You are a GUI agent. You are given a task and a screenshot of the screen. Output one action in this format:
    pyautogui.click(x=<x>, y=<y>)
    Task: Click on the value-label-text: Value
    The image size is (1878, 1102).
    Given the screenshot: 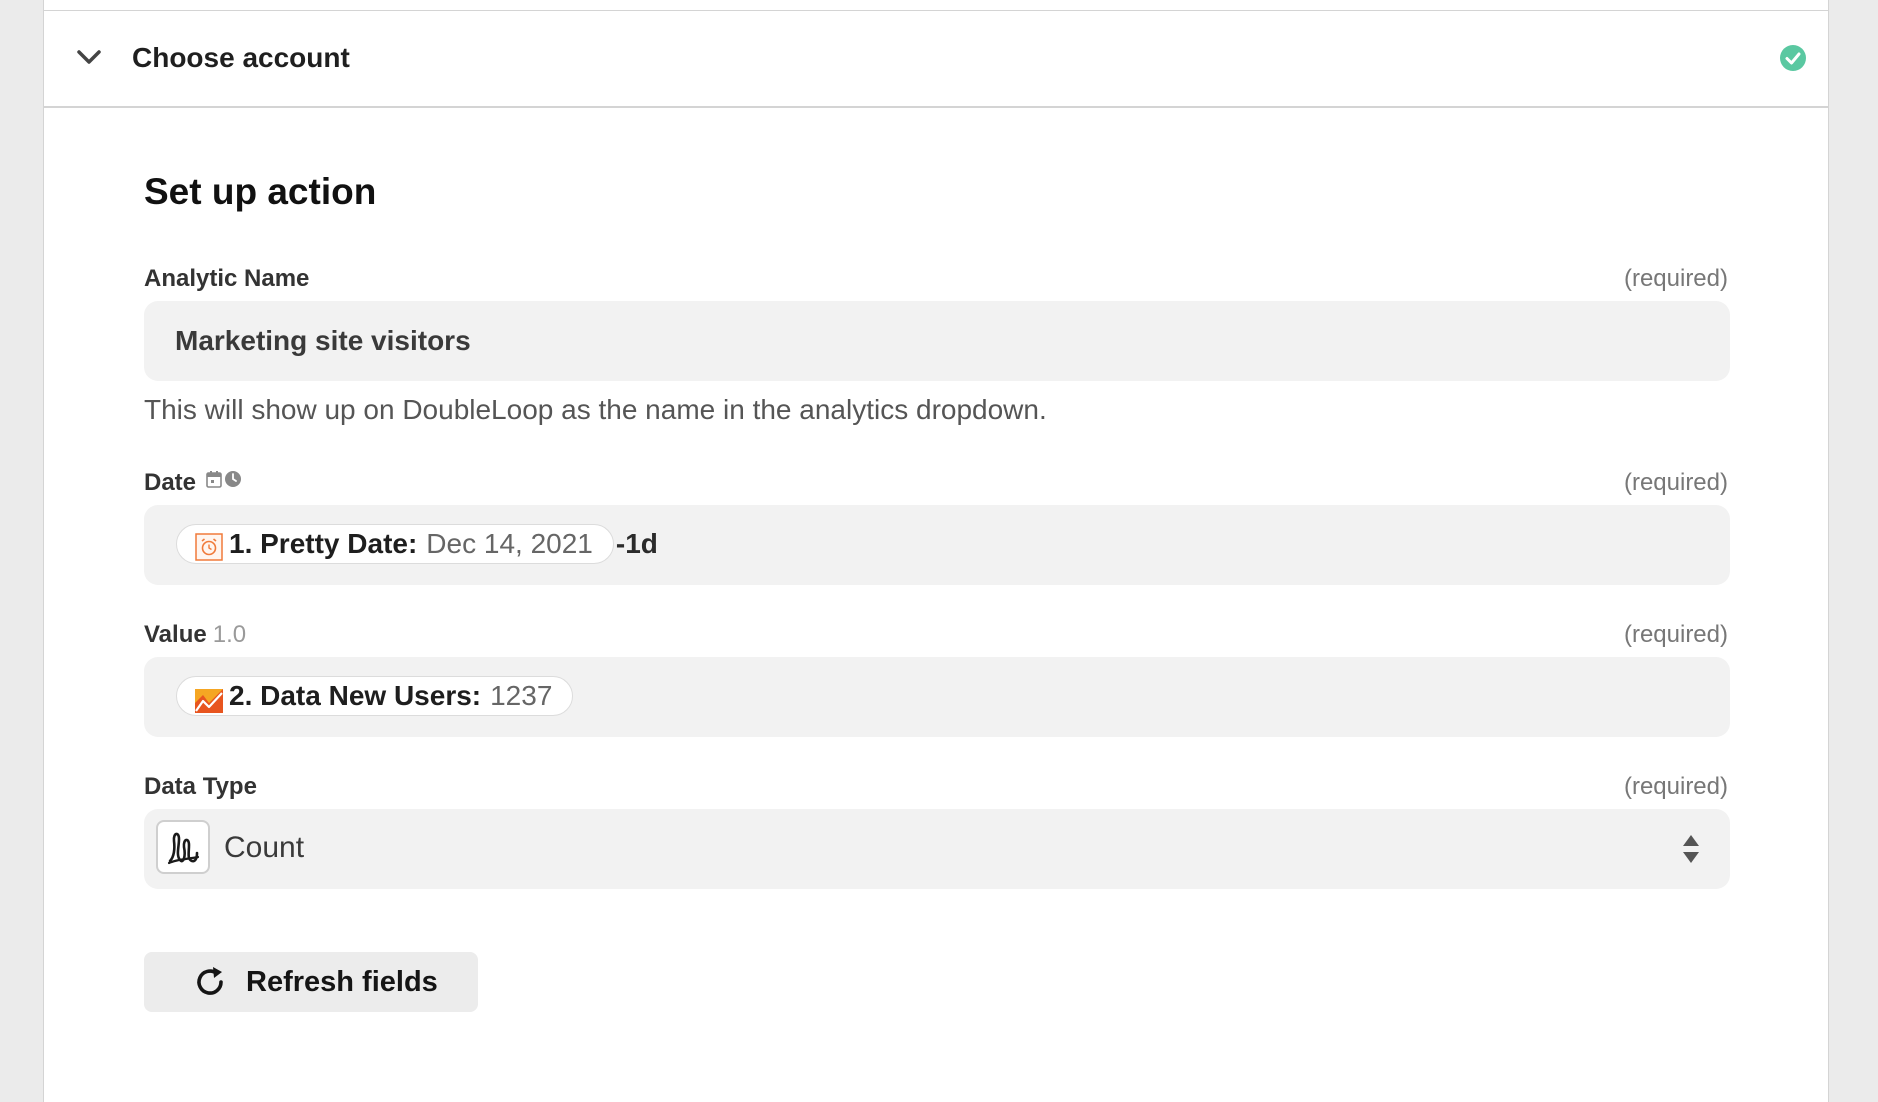 What is the action you would take?
    pyautogui.click(x=175, y=634)
    